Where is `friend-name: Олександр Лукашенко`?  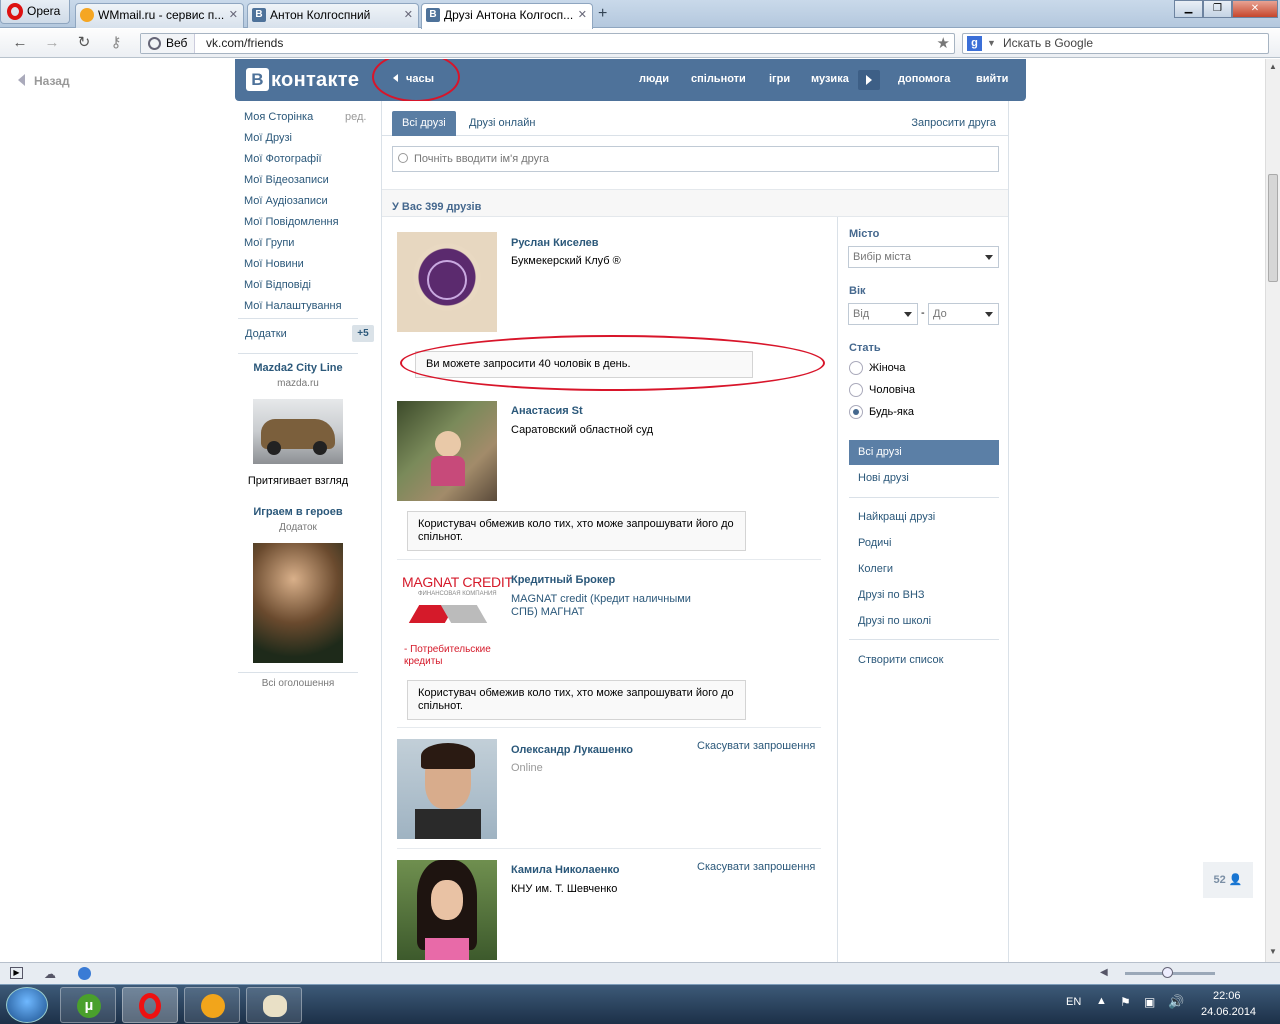 friend-name: Олександр Лукашенко is located at coordinates (572, 750).